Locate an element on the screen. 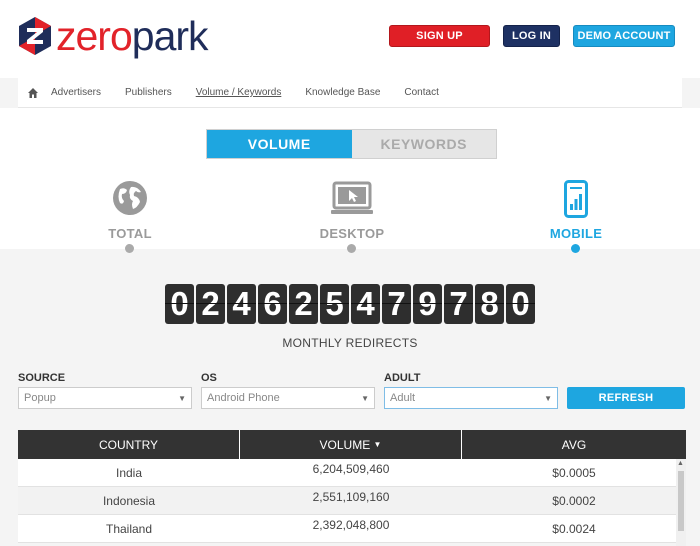  home-icon is located at coordinates (33, 93).